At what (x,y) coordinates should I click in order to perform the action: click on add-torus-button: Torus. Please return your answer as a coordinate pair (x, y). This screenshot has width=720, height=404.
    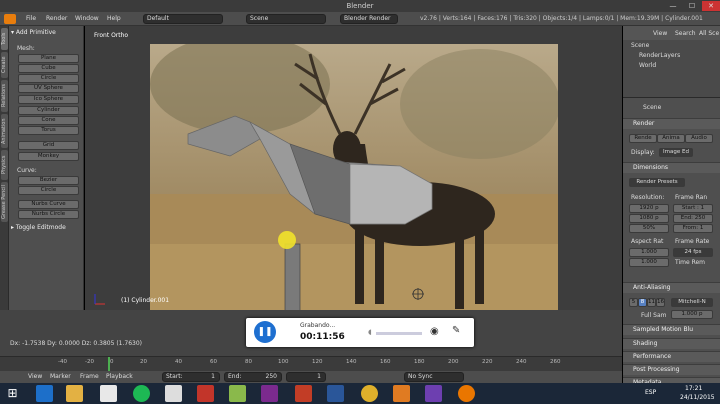
    Looking at the image, I should click on (48, 130).